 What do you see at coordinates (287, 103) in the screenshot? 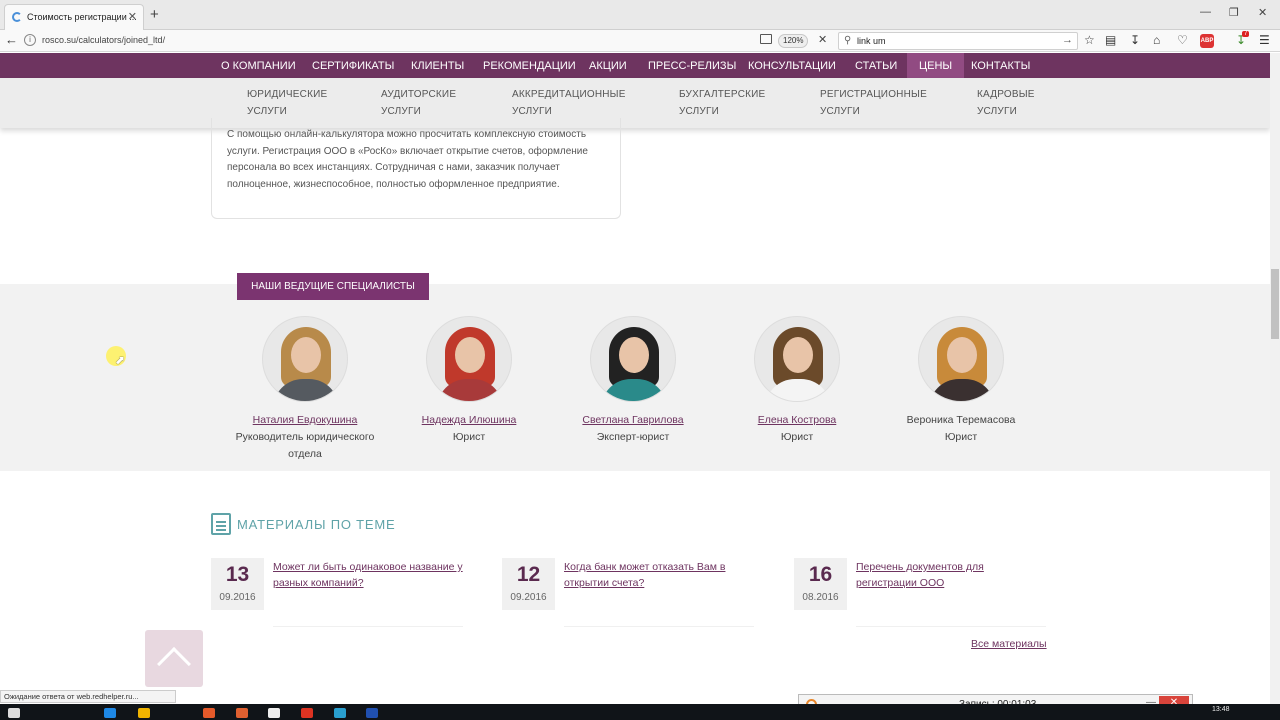
I see `submenu-item-legal: ЮРИДИЧЕСКИЕ УСЛУГИ` at bounding box center [287, 103].